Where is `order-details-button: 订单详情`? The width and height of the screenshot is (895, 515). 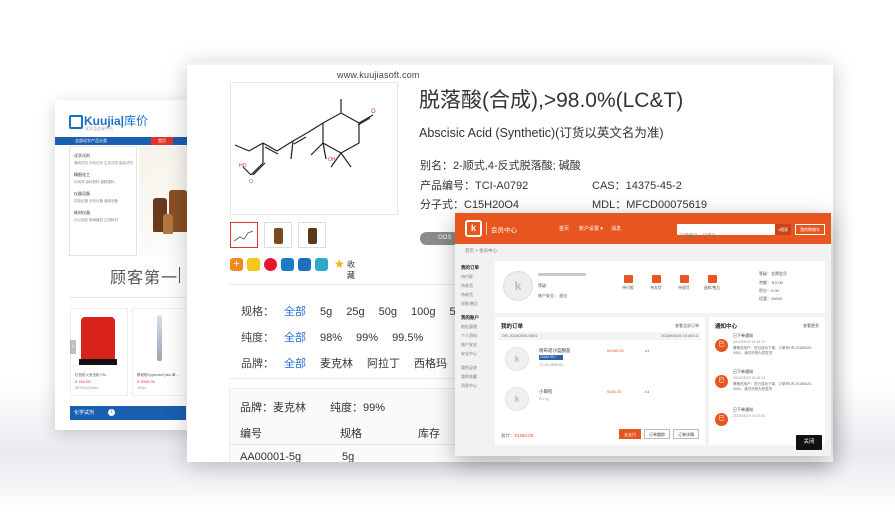
order-details-button: 订单详情 is located at coordinates (686, 434).